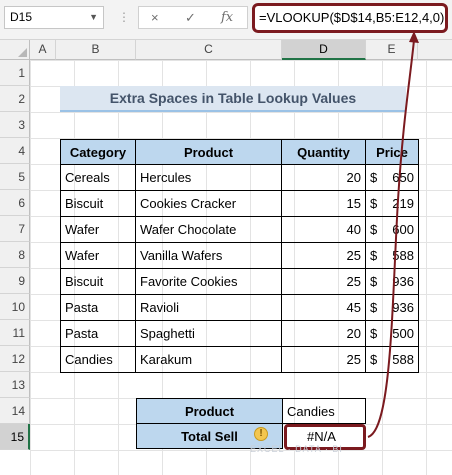  I want to click on annotation-arrow, so click(393, 234).